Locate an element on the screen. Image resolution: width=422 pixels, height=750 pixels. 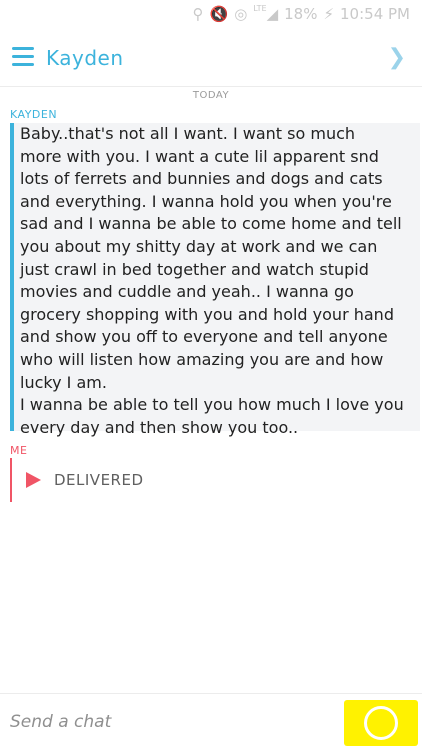
camera-capture-button is located at coordinates (381, 723).